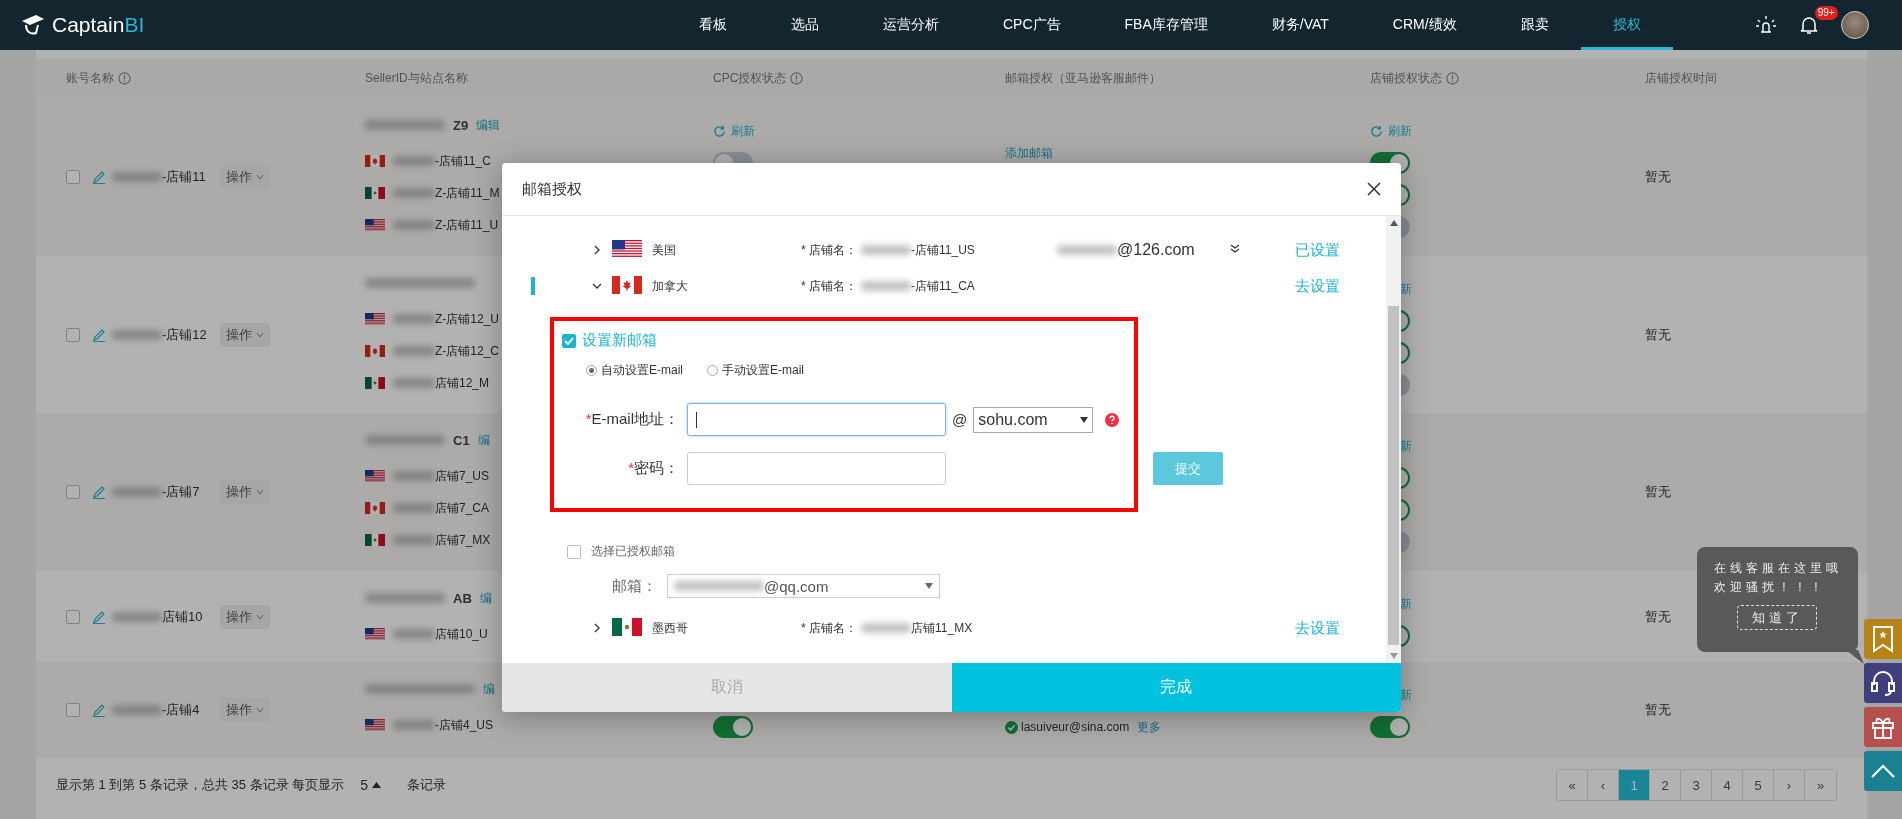 Image resolution: width=1902 pixels, height=819 pixels. Describe the element at coordinates (1374, 189) in the screenshot. I see `close-icon` at that location.